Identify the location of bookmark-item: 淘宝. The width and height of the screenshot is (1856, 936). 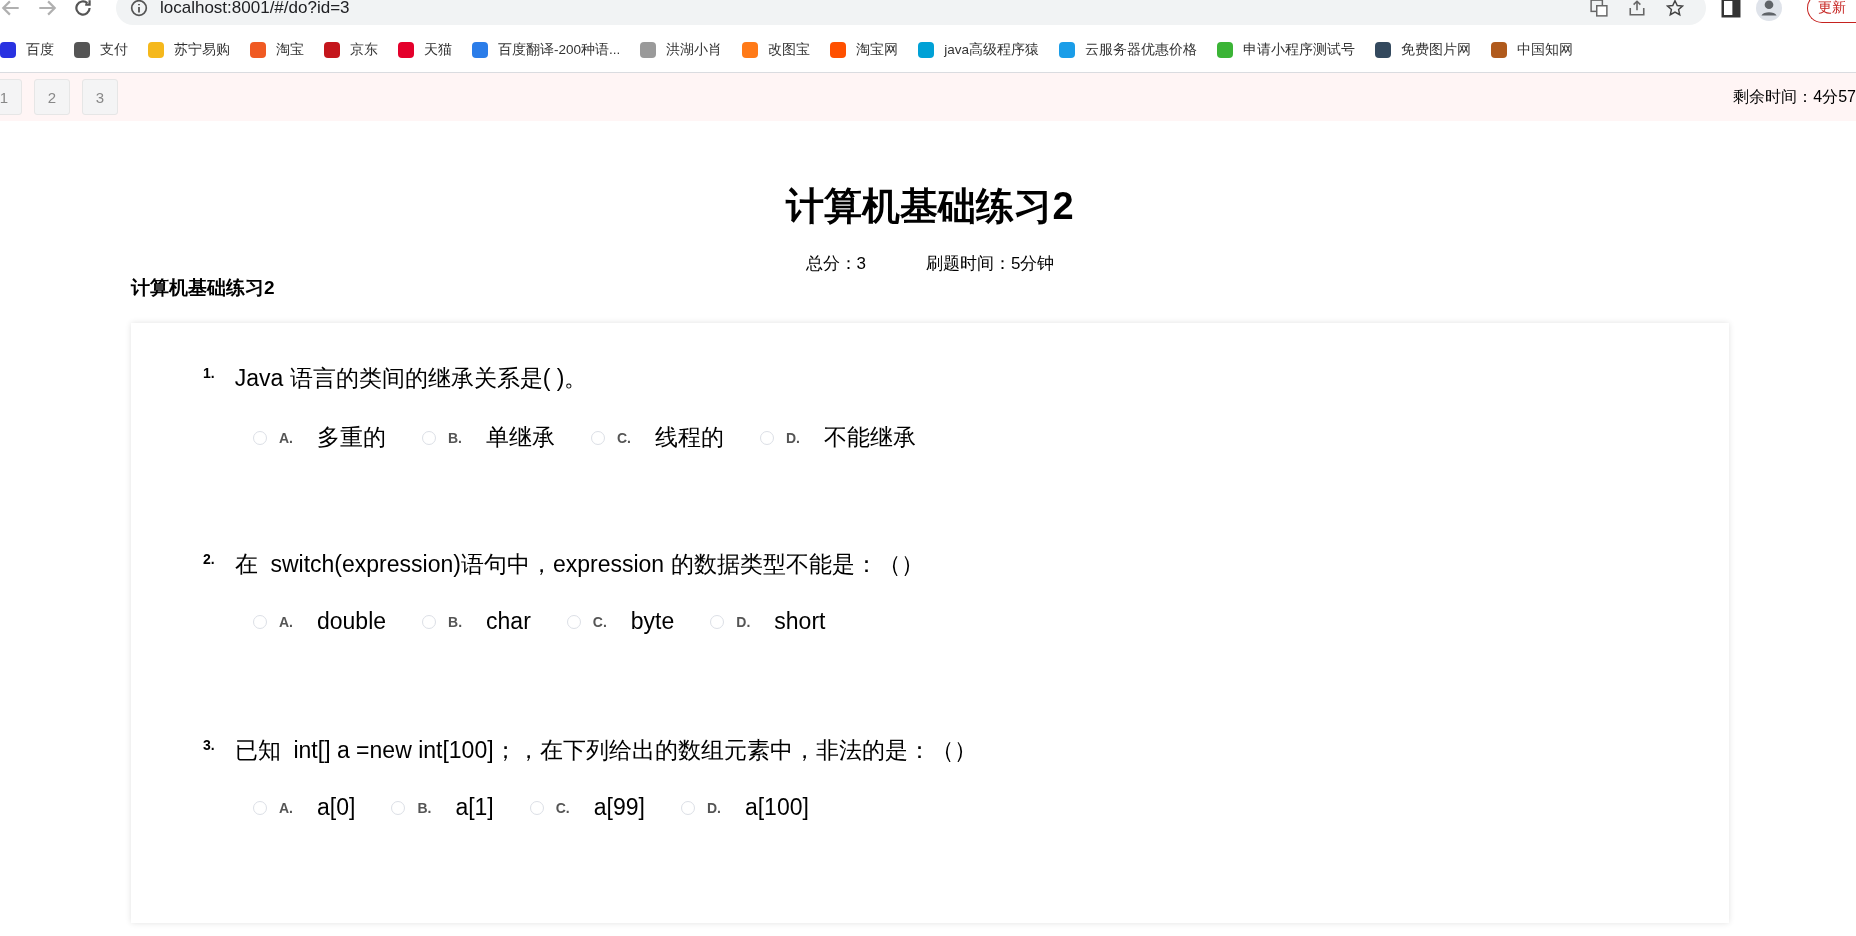
(277, 50).